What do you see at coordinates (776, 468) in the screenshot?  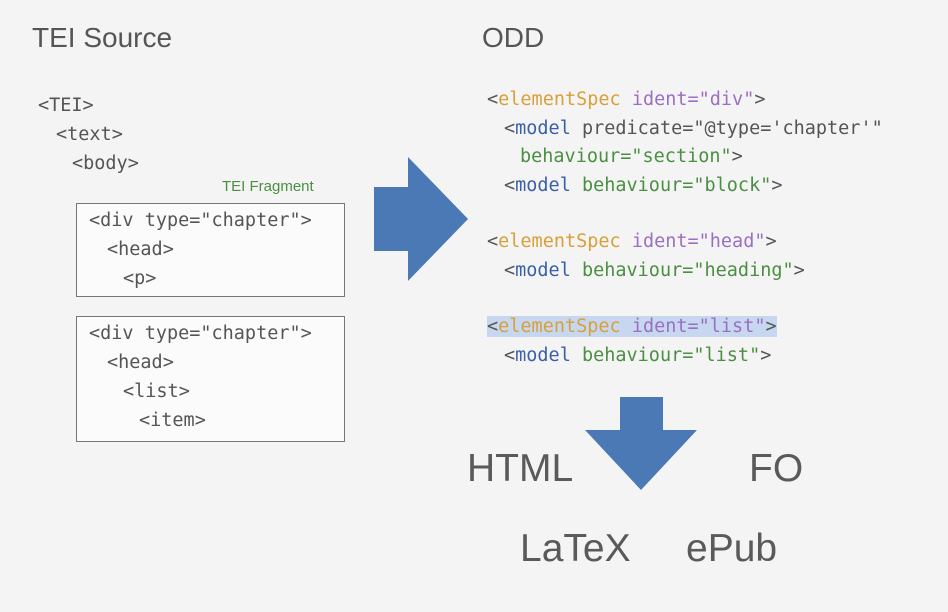 I see `output-fo: FO` at bounding box center [776, 468].